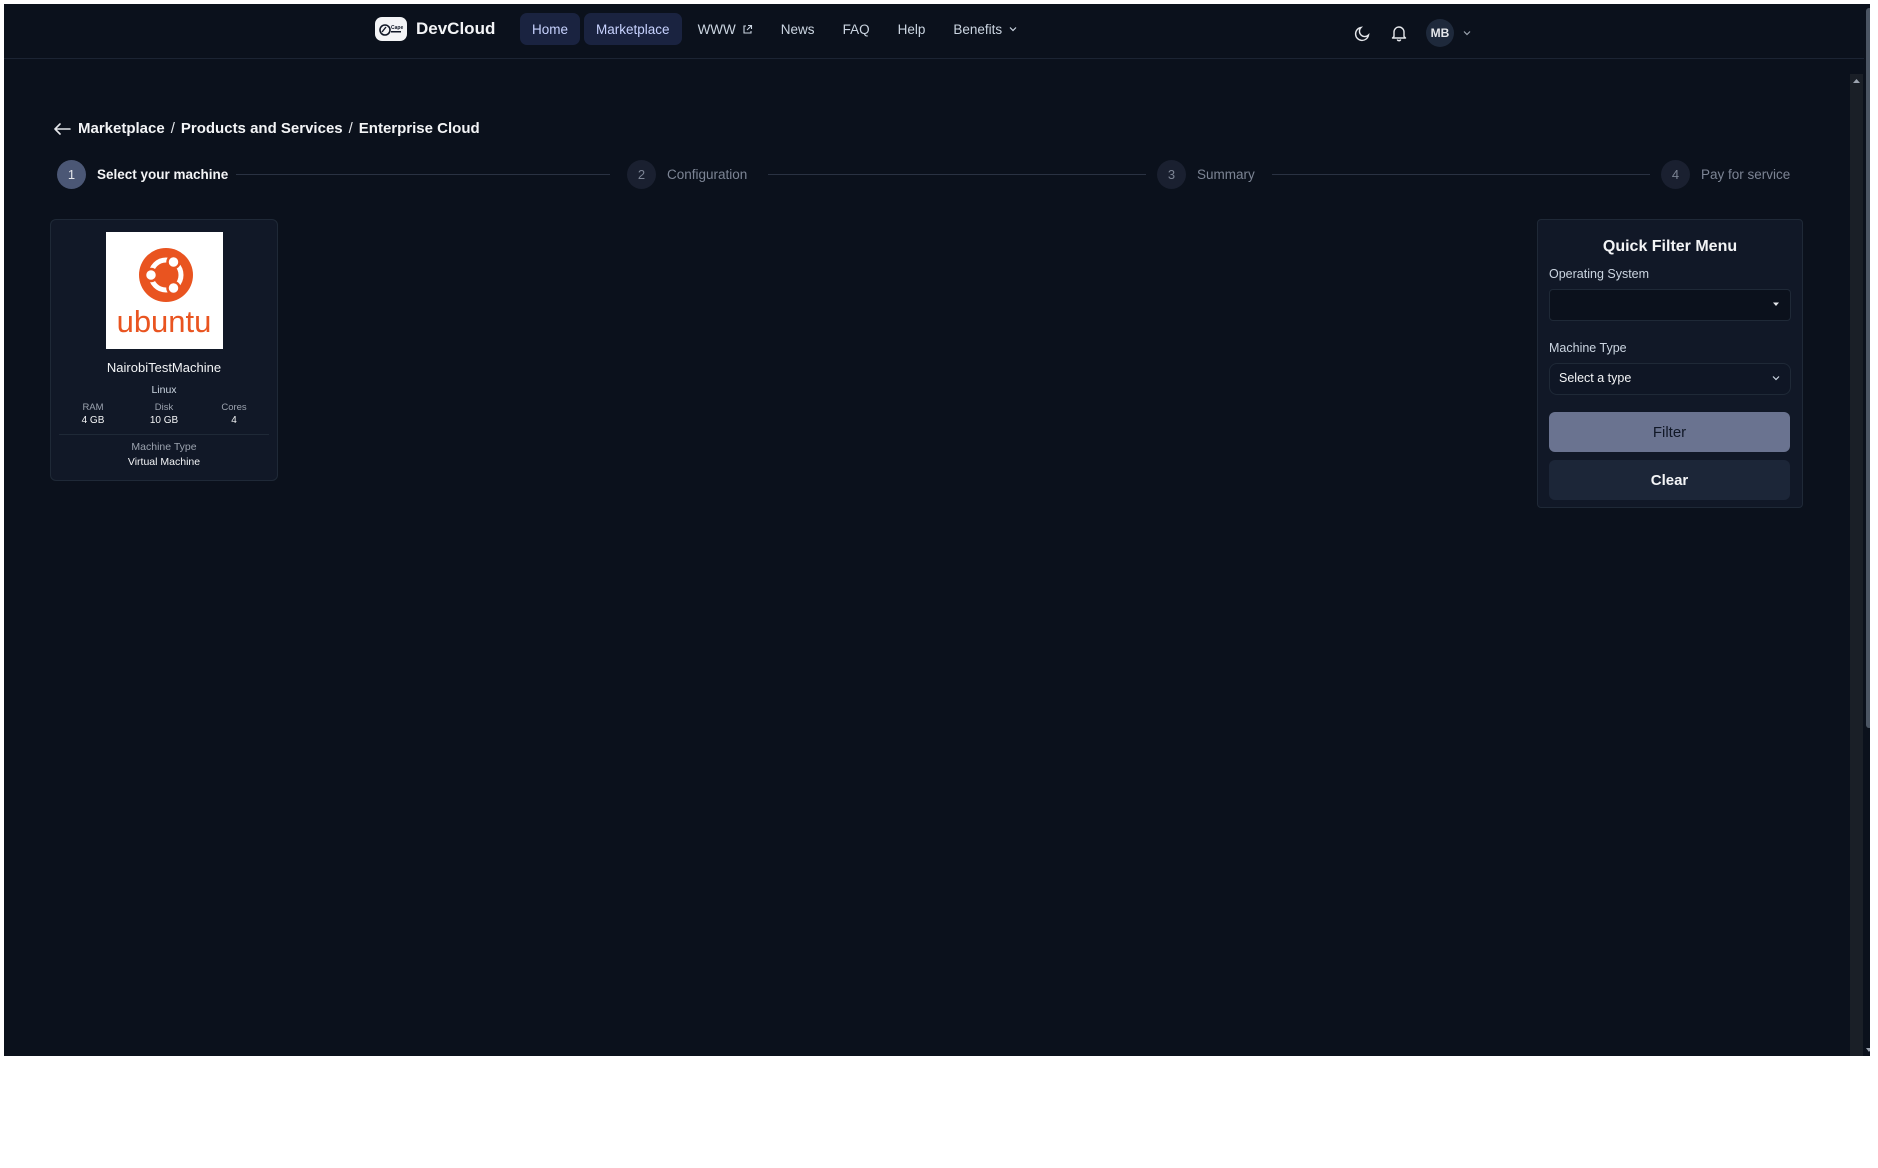  I want to click on nav-benefits: Benefits, so click(985, 29).